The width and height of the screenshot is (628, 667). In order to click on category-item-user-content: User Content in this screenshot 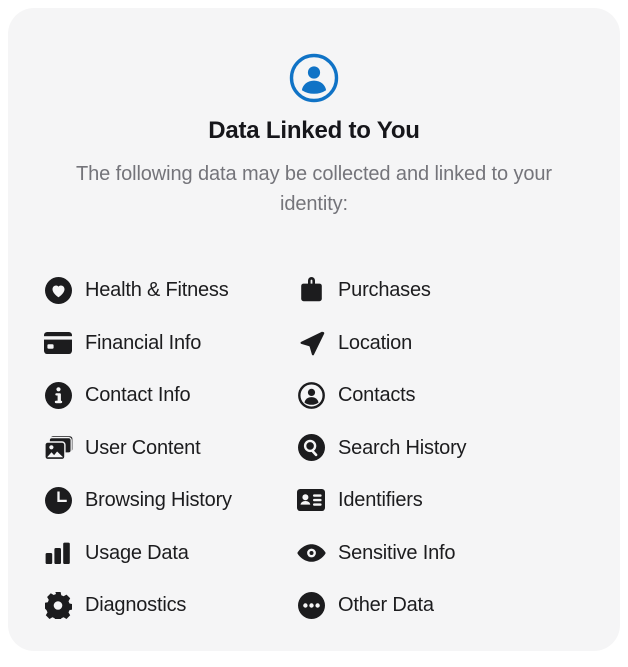, I will do `click(147, 448)`.